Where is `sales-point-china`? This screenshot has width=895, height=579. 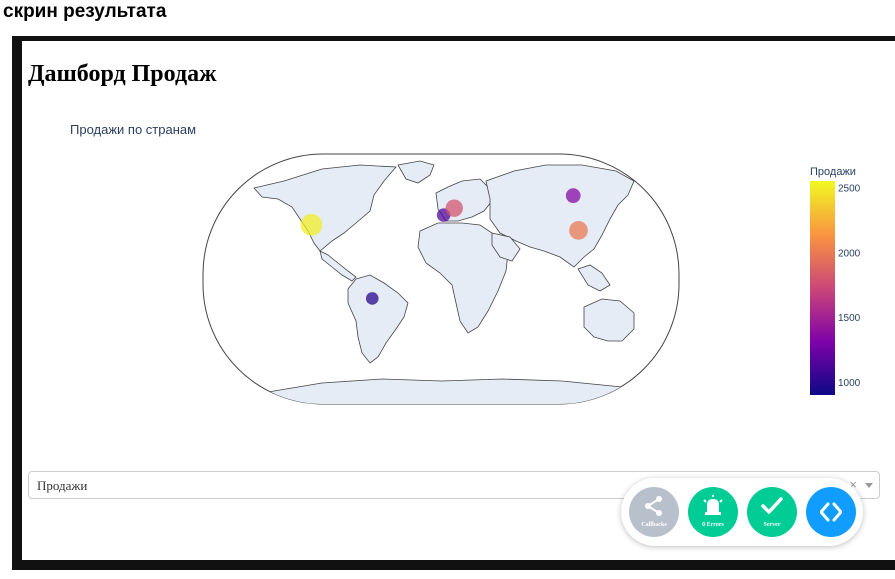
sales-point-china is located at coordinates (578, 230).